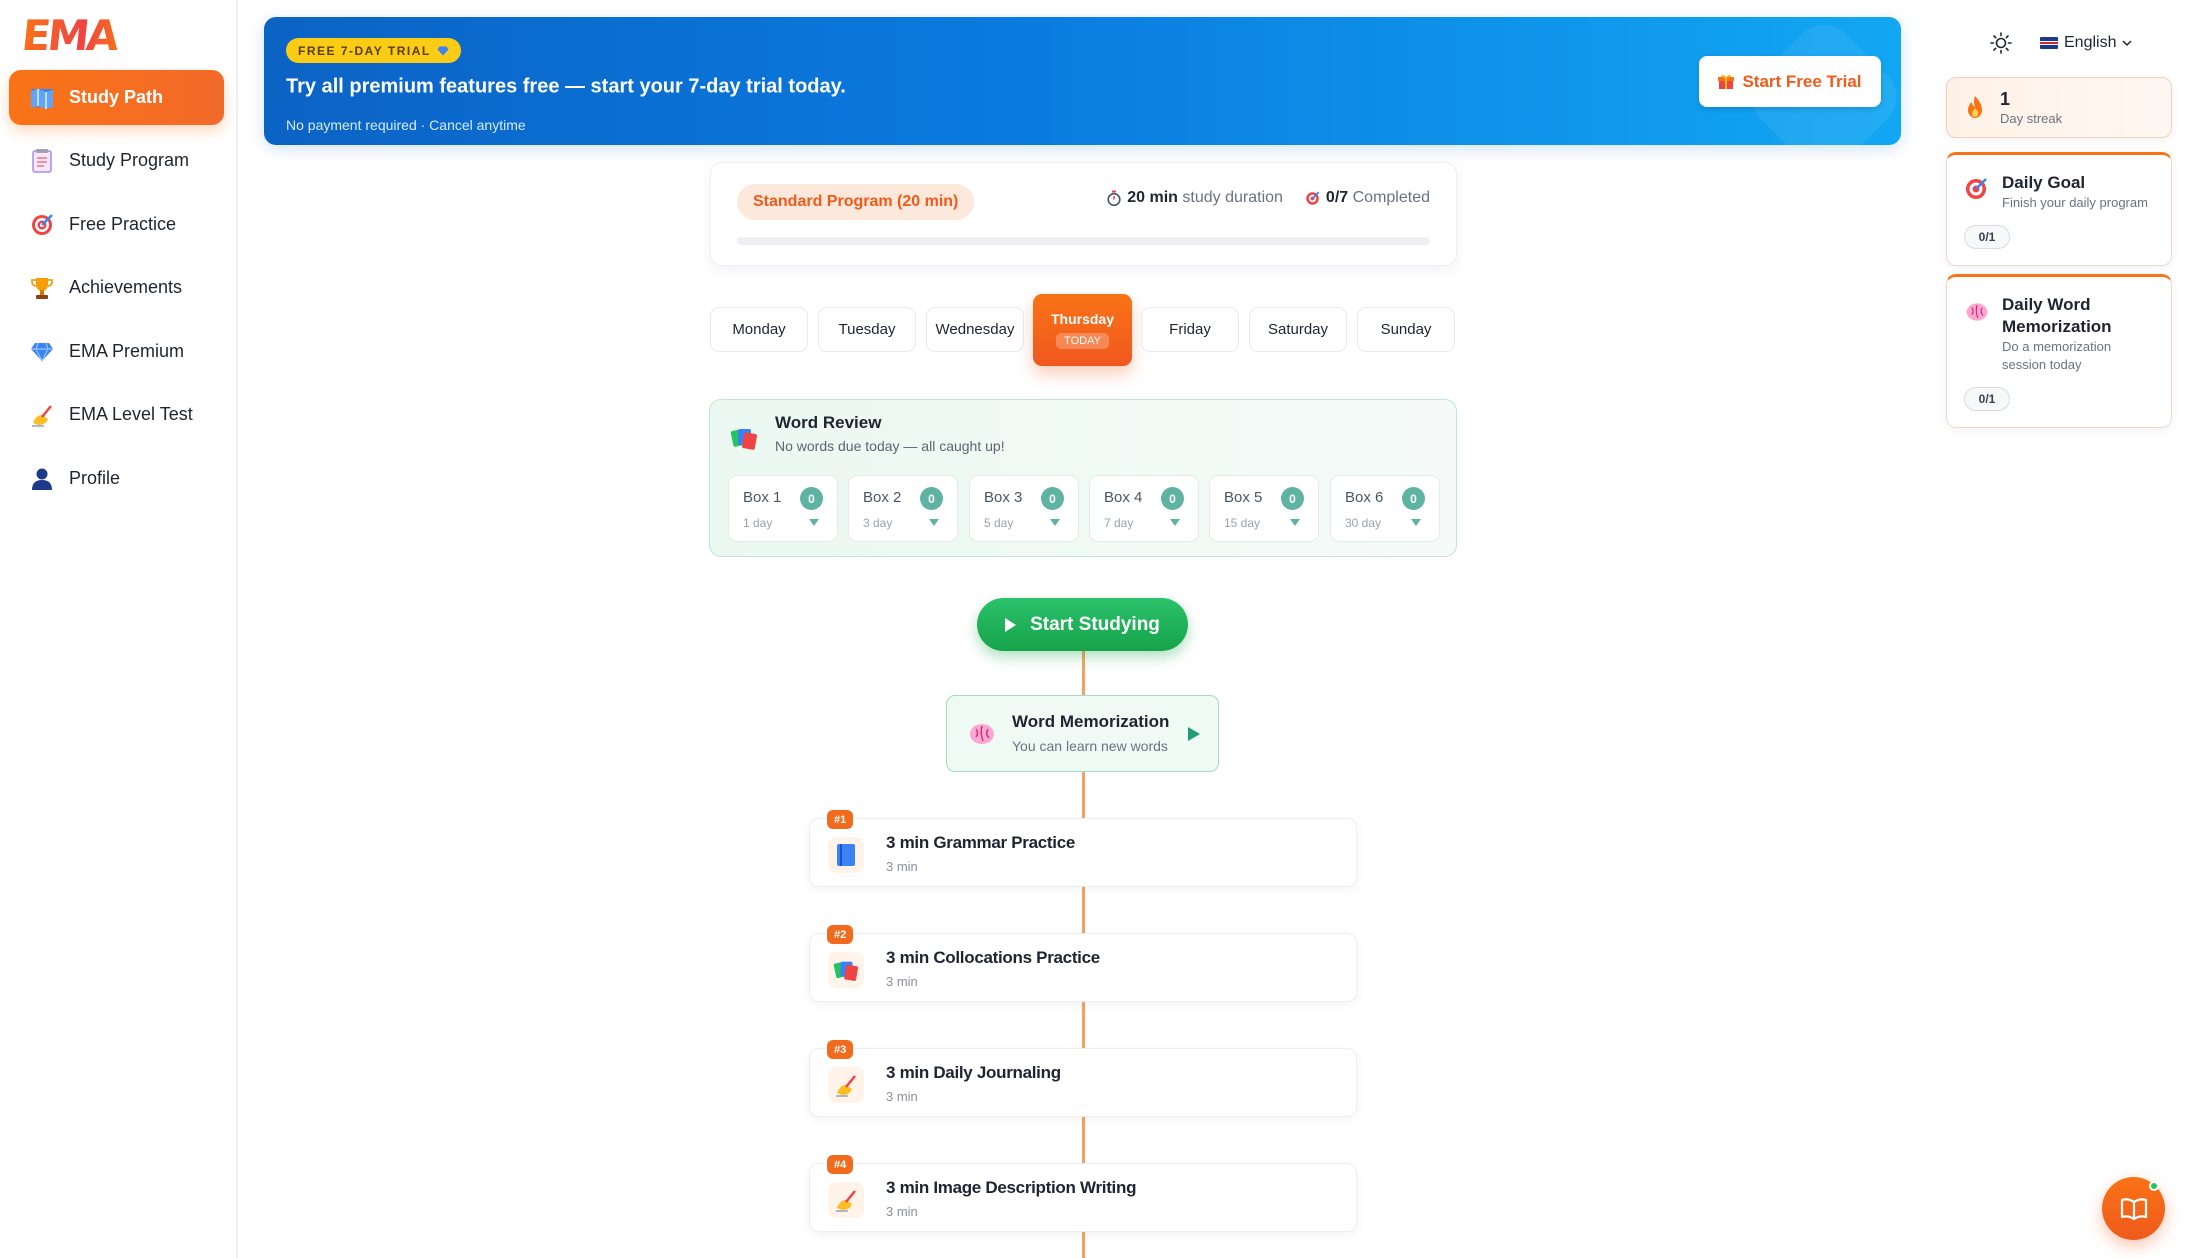 The image size is (2187, 1258). What do you see at coordinates (116, 478) in the screenshot?
I see `sidebar-item-profile: Profile` at bounding box center [116, 478].